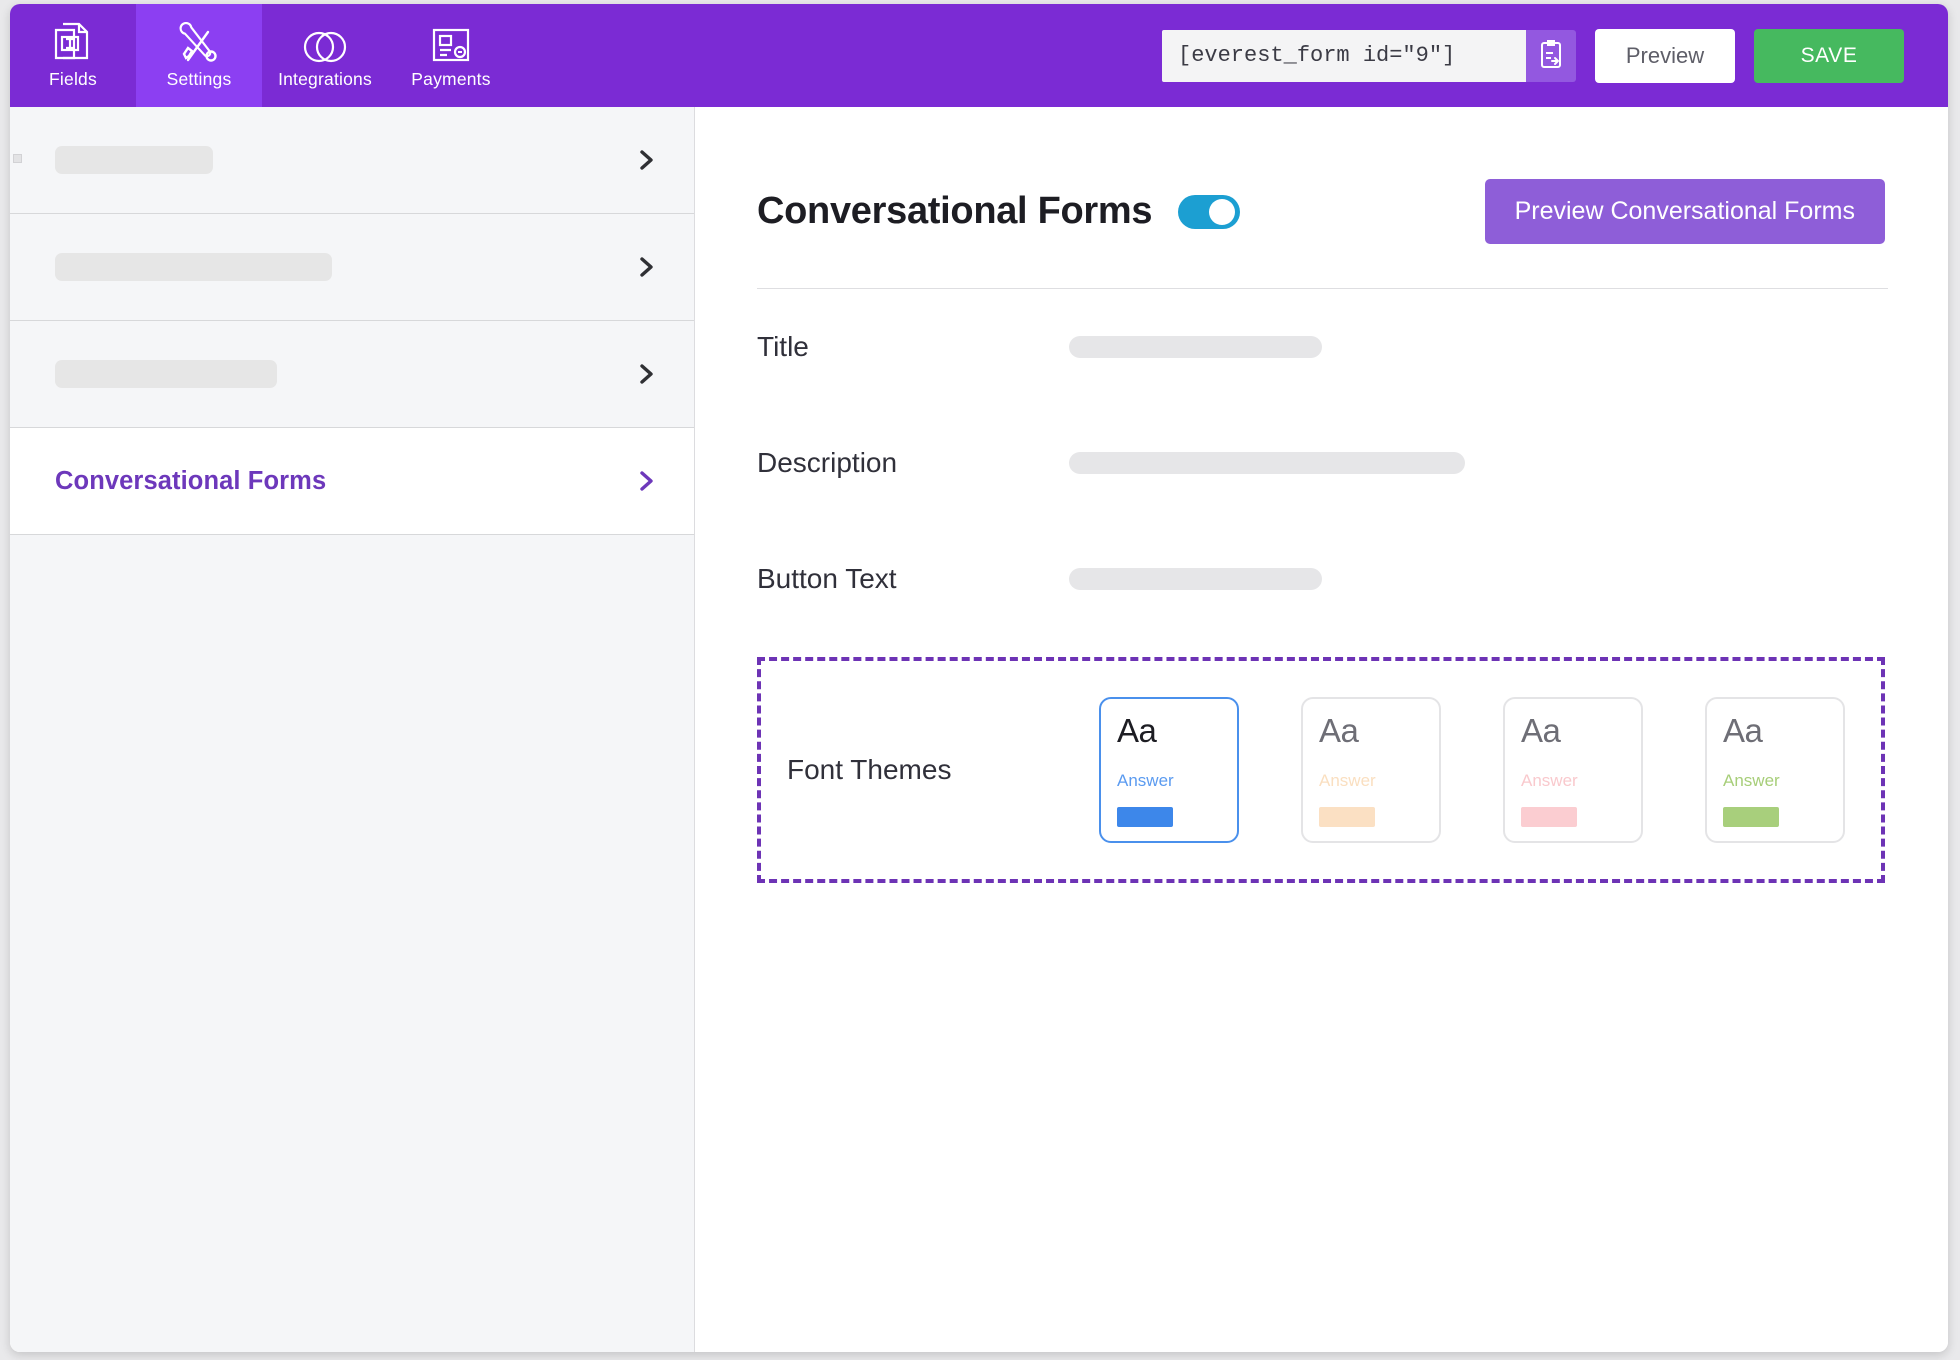 This screenshot has height=1360, width=1960. What do you see at coordinates (1195, 347) in the screenshot?
I see `title-input-redacted` at bounding box center [1195, 347].